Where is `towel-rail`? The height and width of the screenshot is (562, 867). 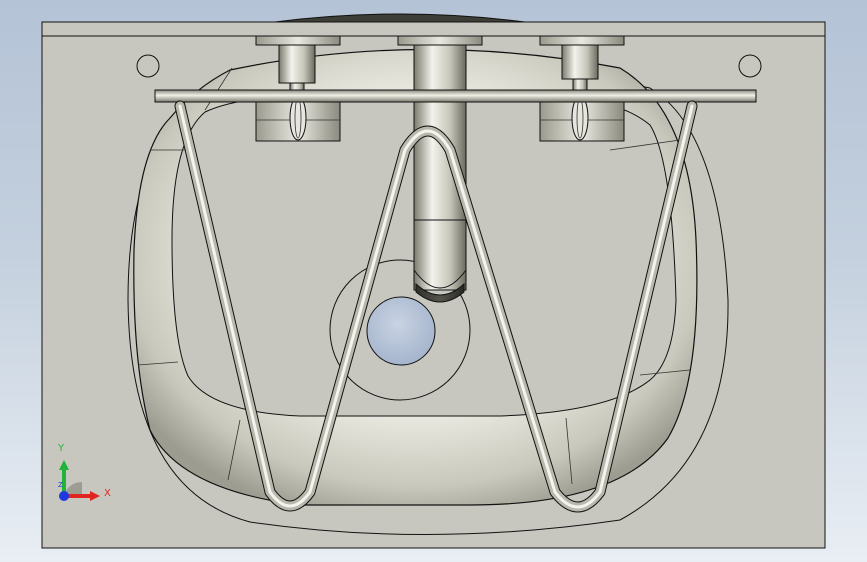 towel-rail is located at coordinates (455, 96).